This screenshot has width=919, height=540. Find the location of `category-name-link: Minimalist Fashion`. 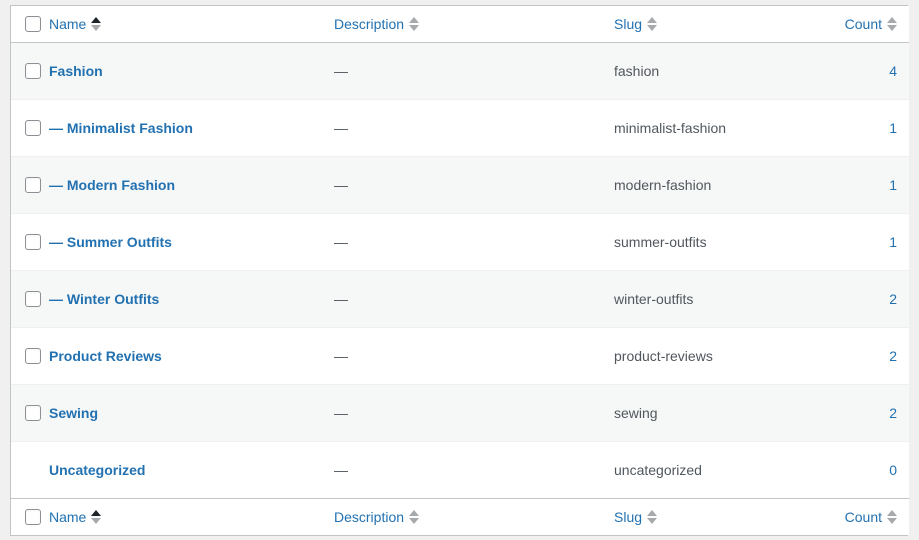

category-name-link: Minimalist Fashion is located at coordinates (121, 128).